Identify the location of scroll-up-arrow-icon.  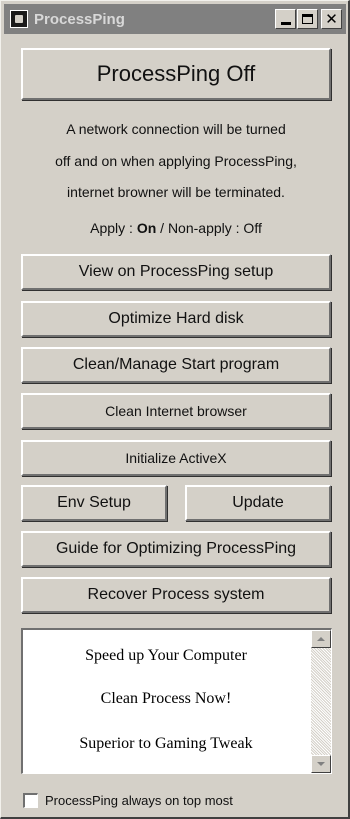
(321, 639).